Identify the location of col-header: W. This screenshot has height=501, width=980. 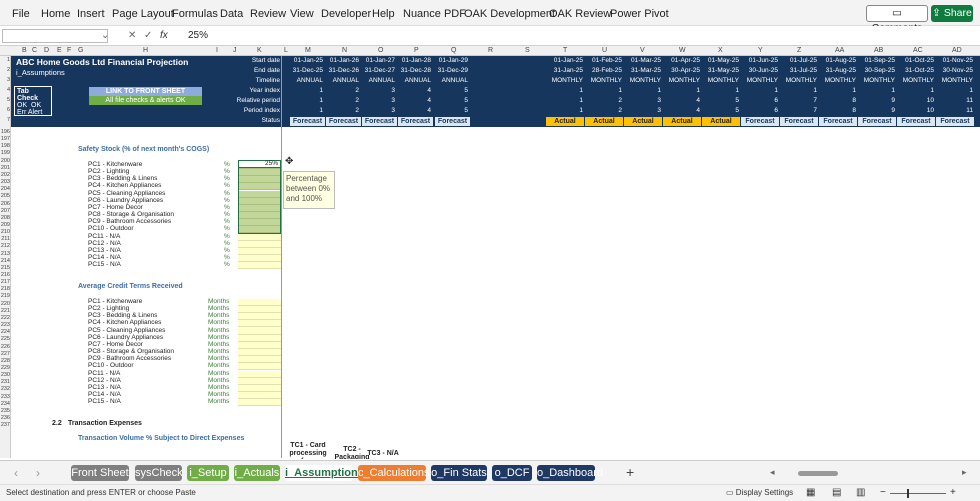
(682, 50).